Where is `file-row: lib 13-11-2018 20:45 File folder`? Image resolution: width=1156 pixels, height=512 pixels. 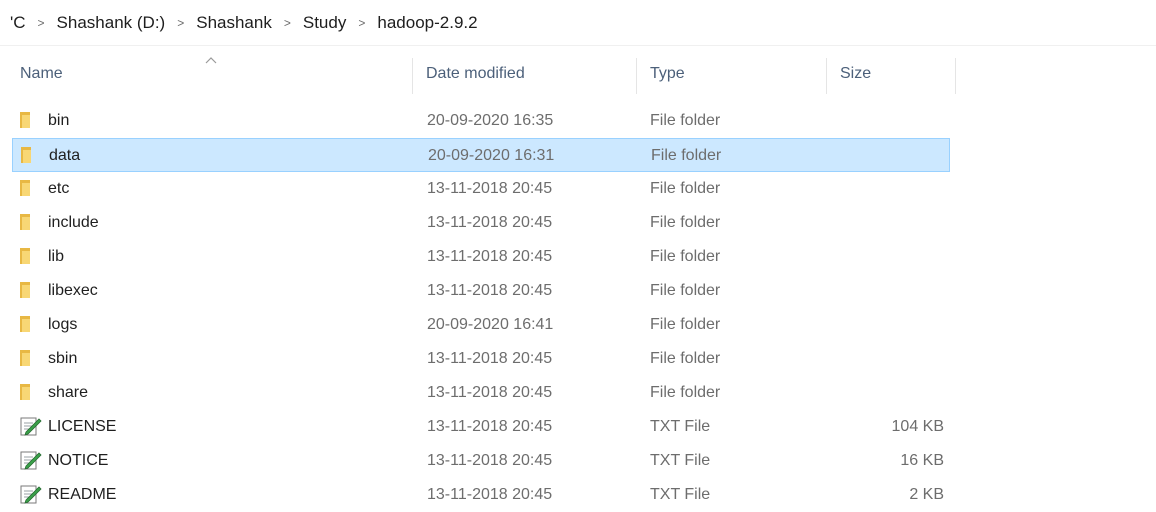 file-row: lib 13-11-2018 20:45 File folder is located at coordinates (481, 257).